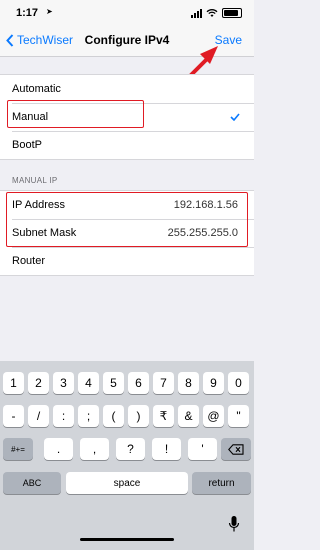 This screenshot has width=320, height=550. What do you see at coordinates (94, 449) in the screenshot?
I see `key-comma: ,` at bounding box center [94, 449].